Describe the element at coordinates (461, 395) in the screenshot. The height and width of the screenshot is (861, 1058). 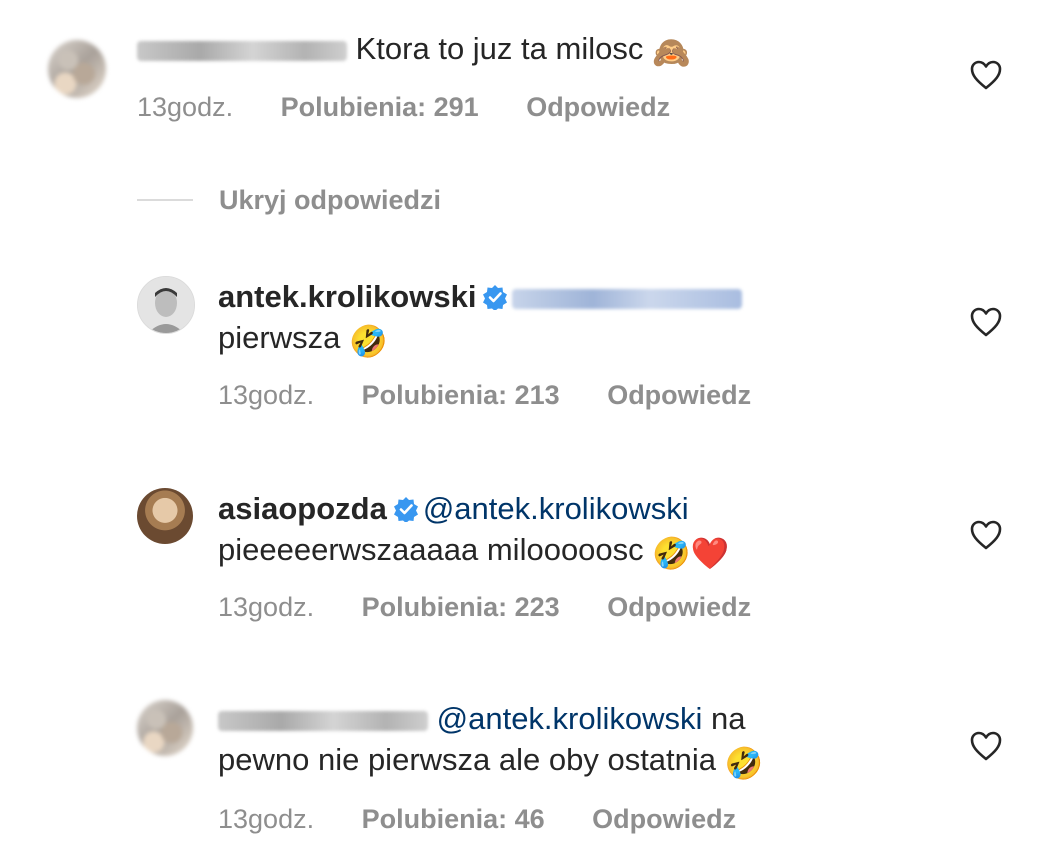
I see `likes-count: Polubienia: 213` at that location.